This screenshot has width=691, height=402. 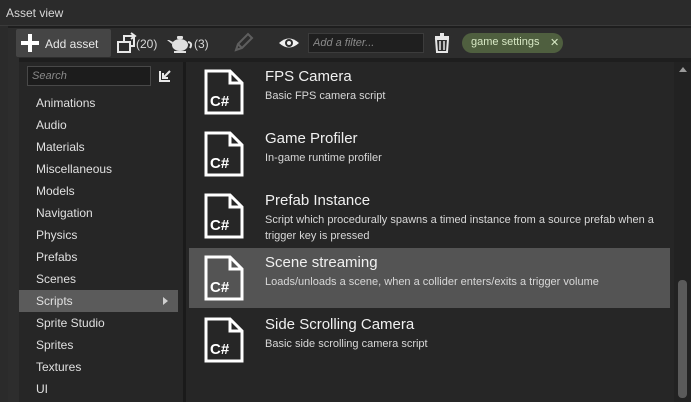 I want to click on sidebar-item-scripts: Scripts, so click(x=98, y=301).